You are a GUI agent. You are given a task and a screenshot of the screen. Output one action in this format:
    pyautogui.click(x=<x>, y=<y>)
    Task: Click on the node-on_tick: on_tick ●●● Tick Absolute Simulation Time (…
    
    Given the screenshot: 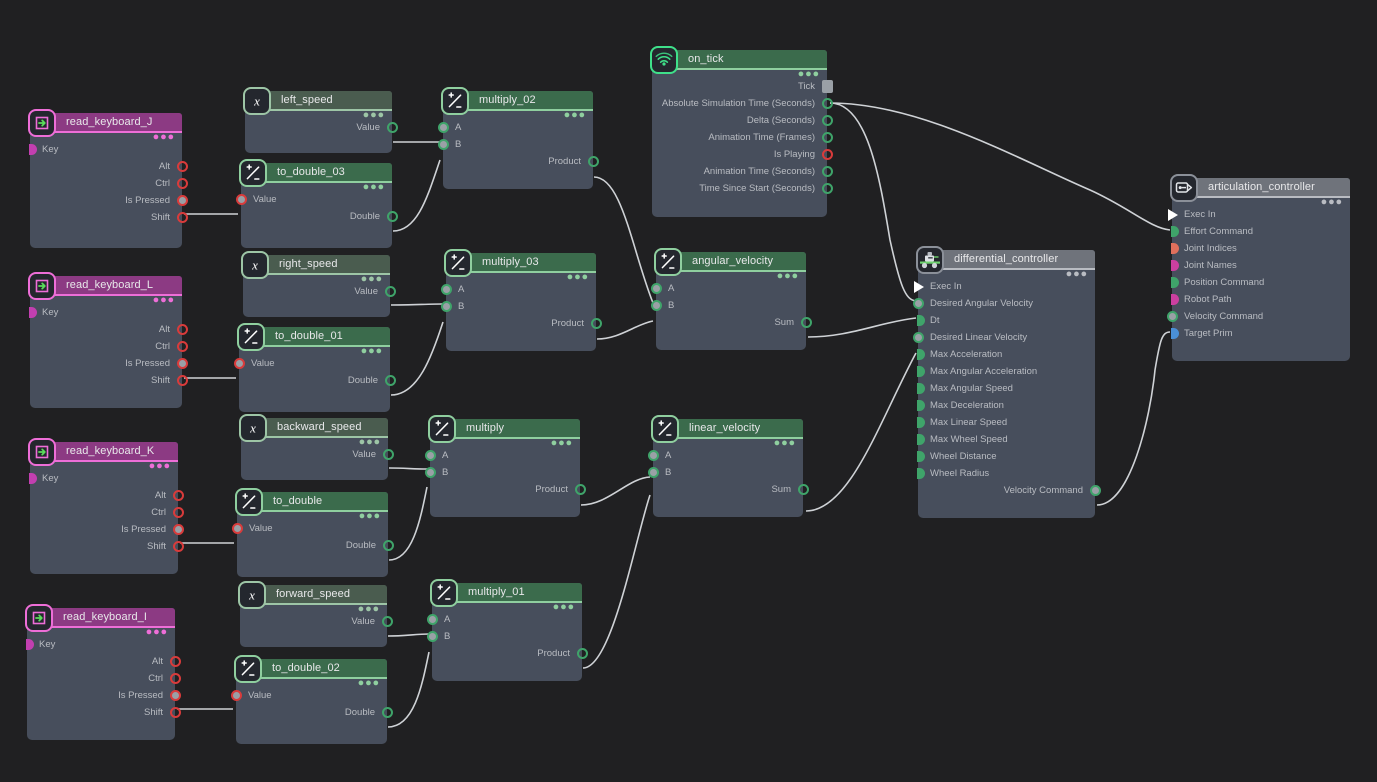 What is the action you would take?
    pyautogui.click(x=741, y=131)
    